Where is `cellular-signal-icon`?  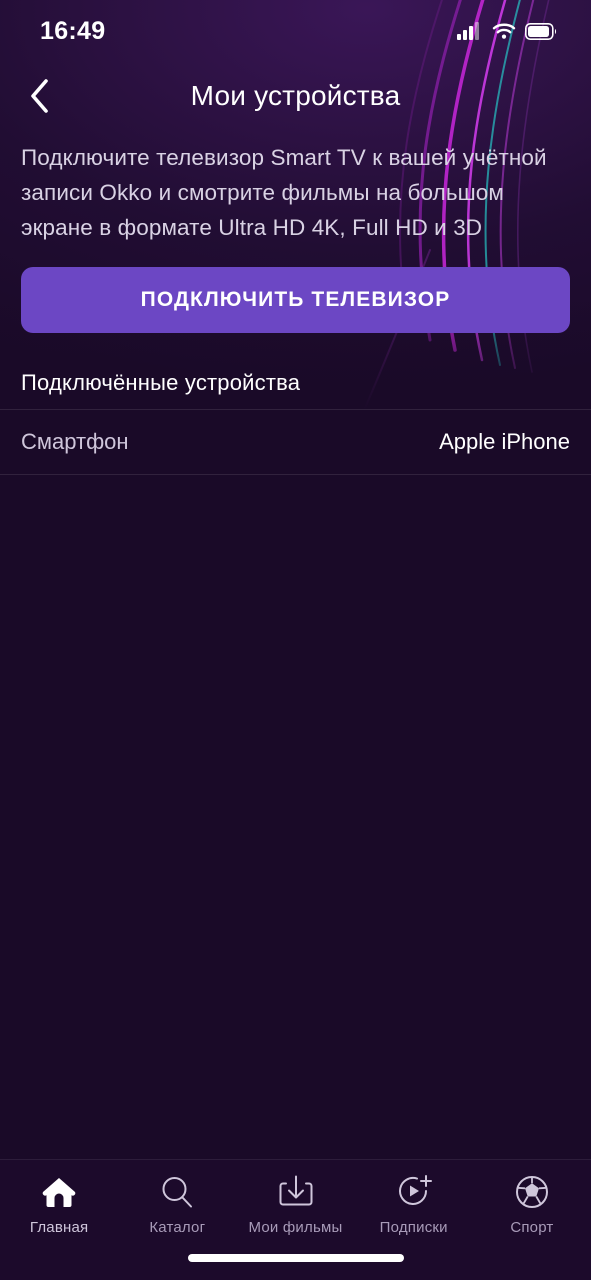 cellular-signal-icon is located at coordinates (468, 31).